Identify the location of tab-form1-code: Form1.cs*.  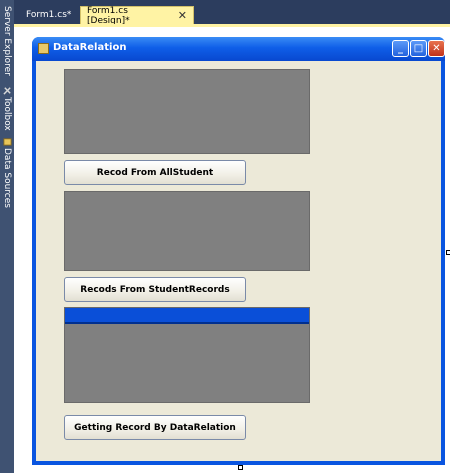
(48, 15).